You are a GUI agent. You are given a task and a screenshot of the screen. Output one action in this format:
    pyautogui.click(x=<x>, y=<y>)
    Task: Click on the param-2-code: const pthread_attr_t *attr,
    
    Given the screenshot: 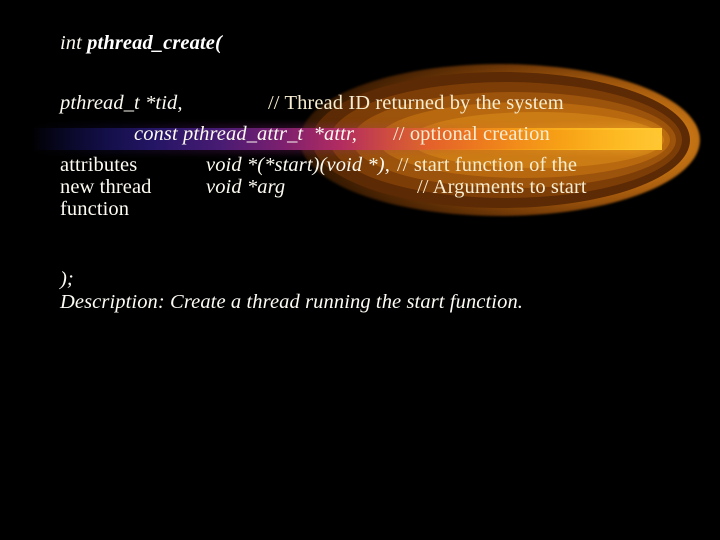 What is the action you would take?
    pyautogui.click(x=245, y=134)
    